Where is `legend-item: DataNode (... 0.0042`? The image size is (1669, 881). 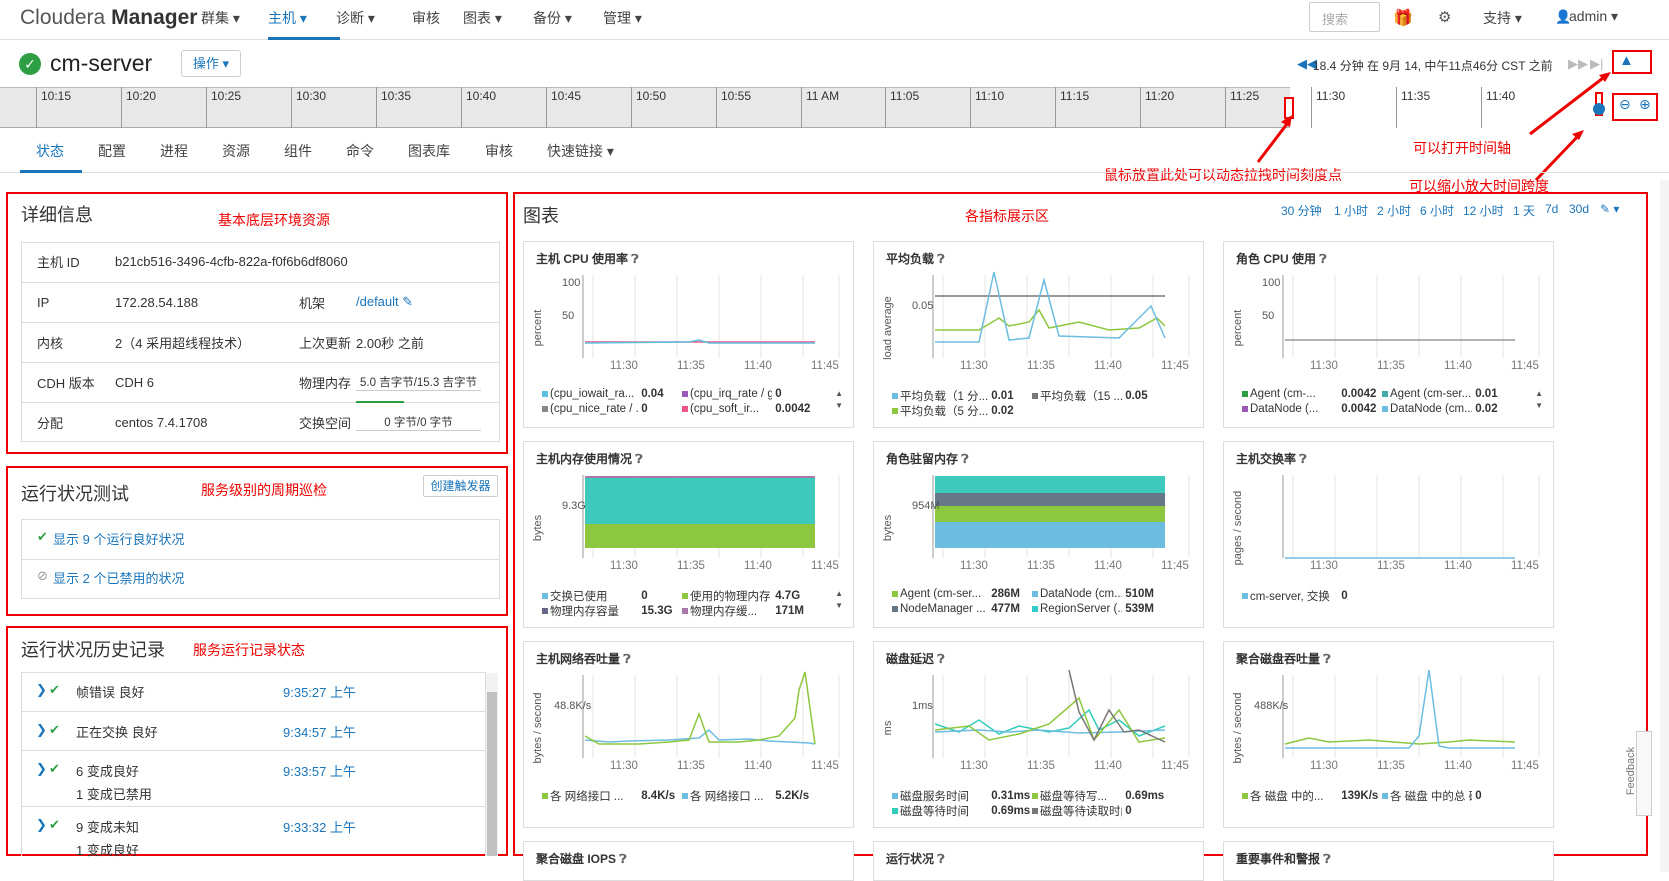 legend-item: DataNode (... 0.0042 is located at coordinates (1309, 409).